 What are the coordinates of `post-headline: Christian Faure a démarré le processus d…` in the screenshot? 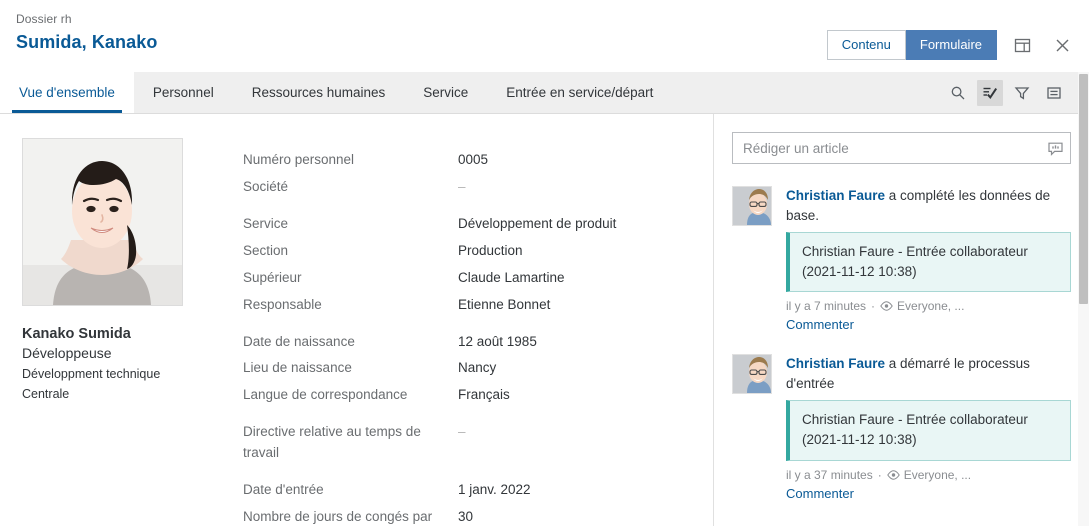 It's located at (928, 373).